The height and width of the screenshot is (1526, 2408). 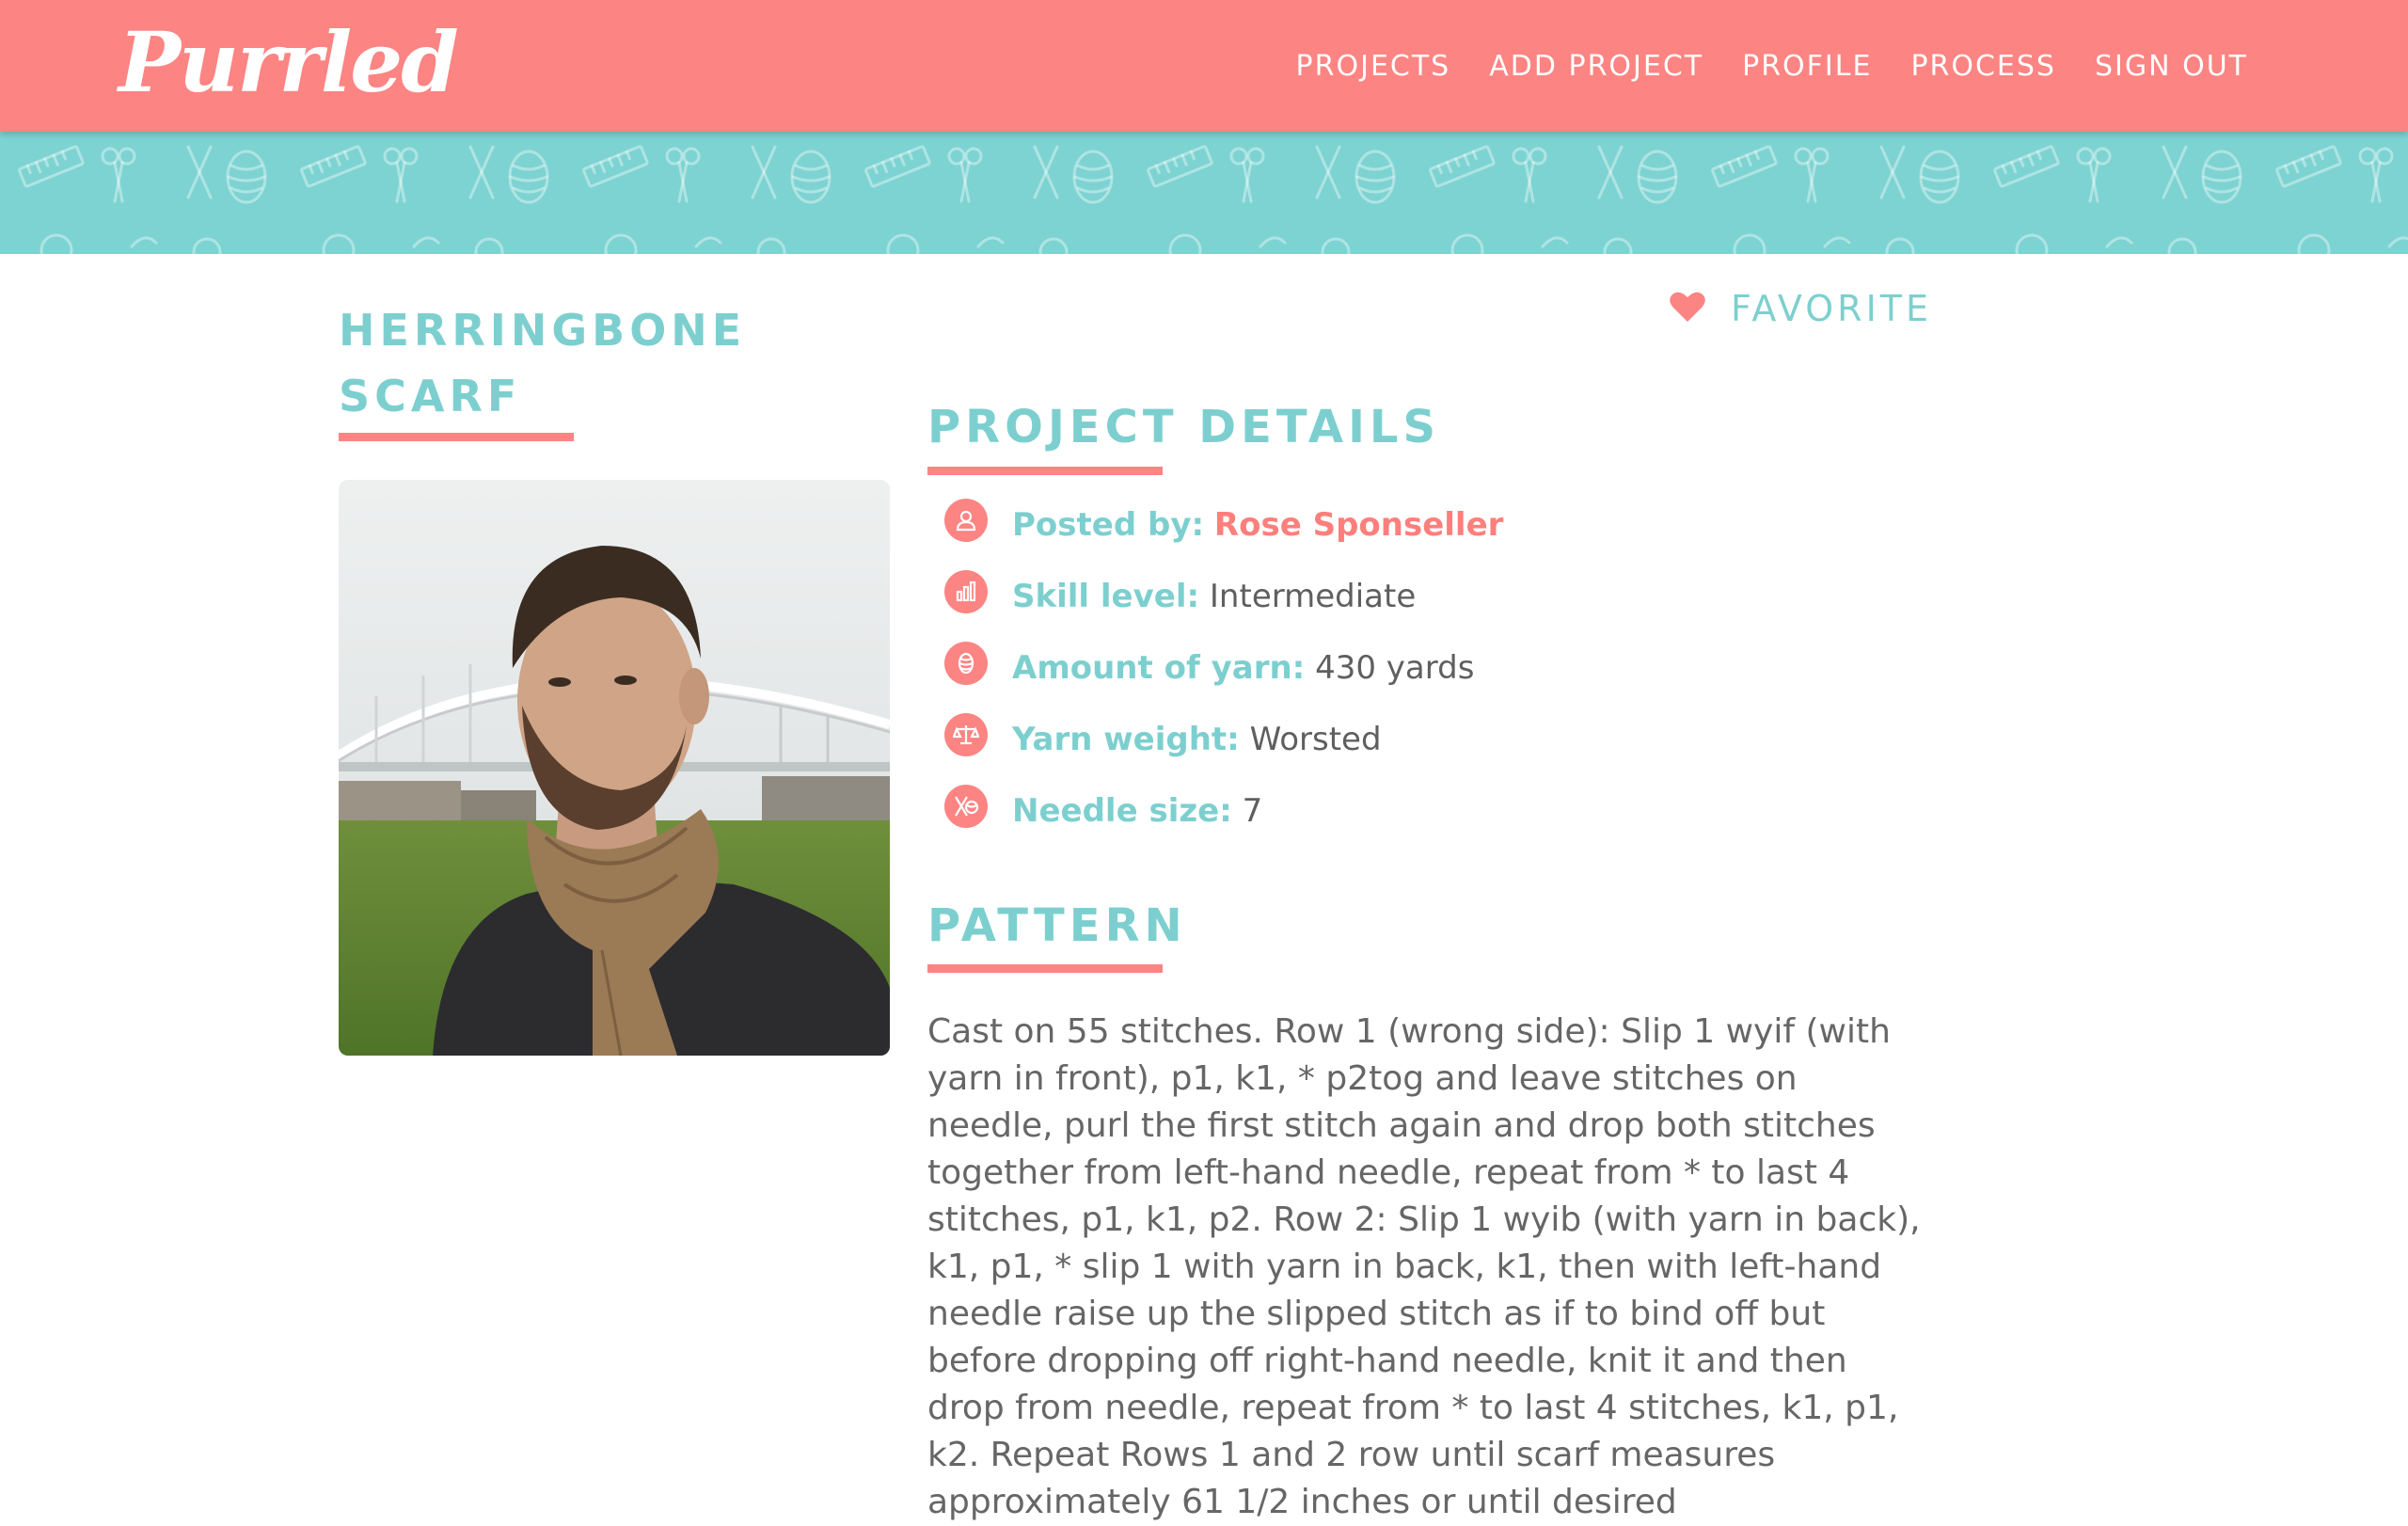 What do you see at coordinates (966, 520) in the screenshot?
I see `user-icon` at bounding box center [966, 520].